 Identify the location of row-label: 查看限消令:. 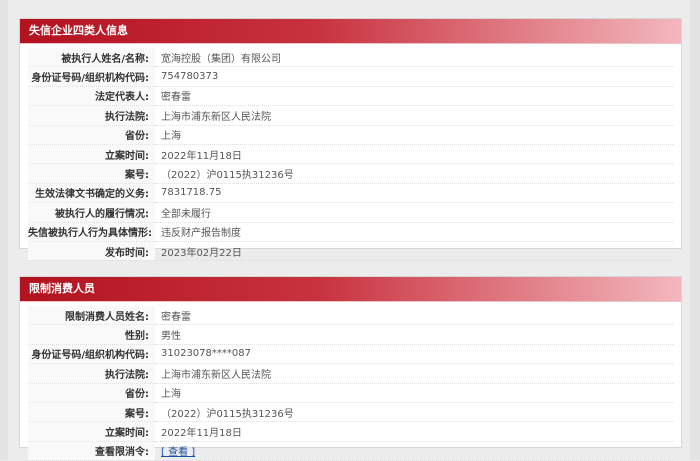
(91, 451).